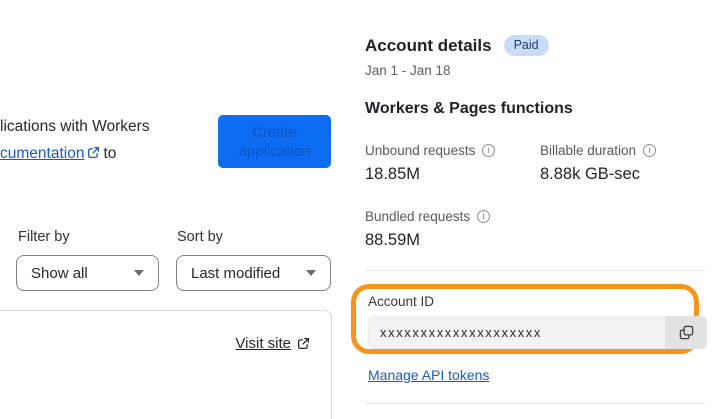  What do you see at coordinates (590, 174) in the screenshot?
I see `metric-value: 8.88k GB-sec` at bounding box center [590, 174].